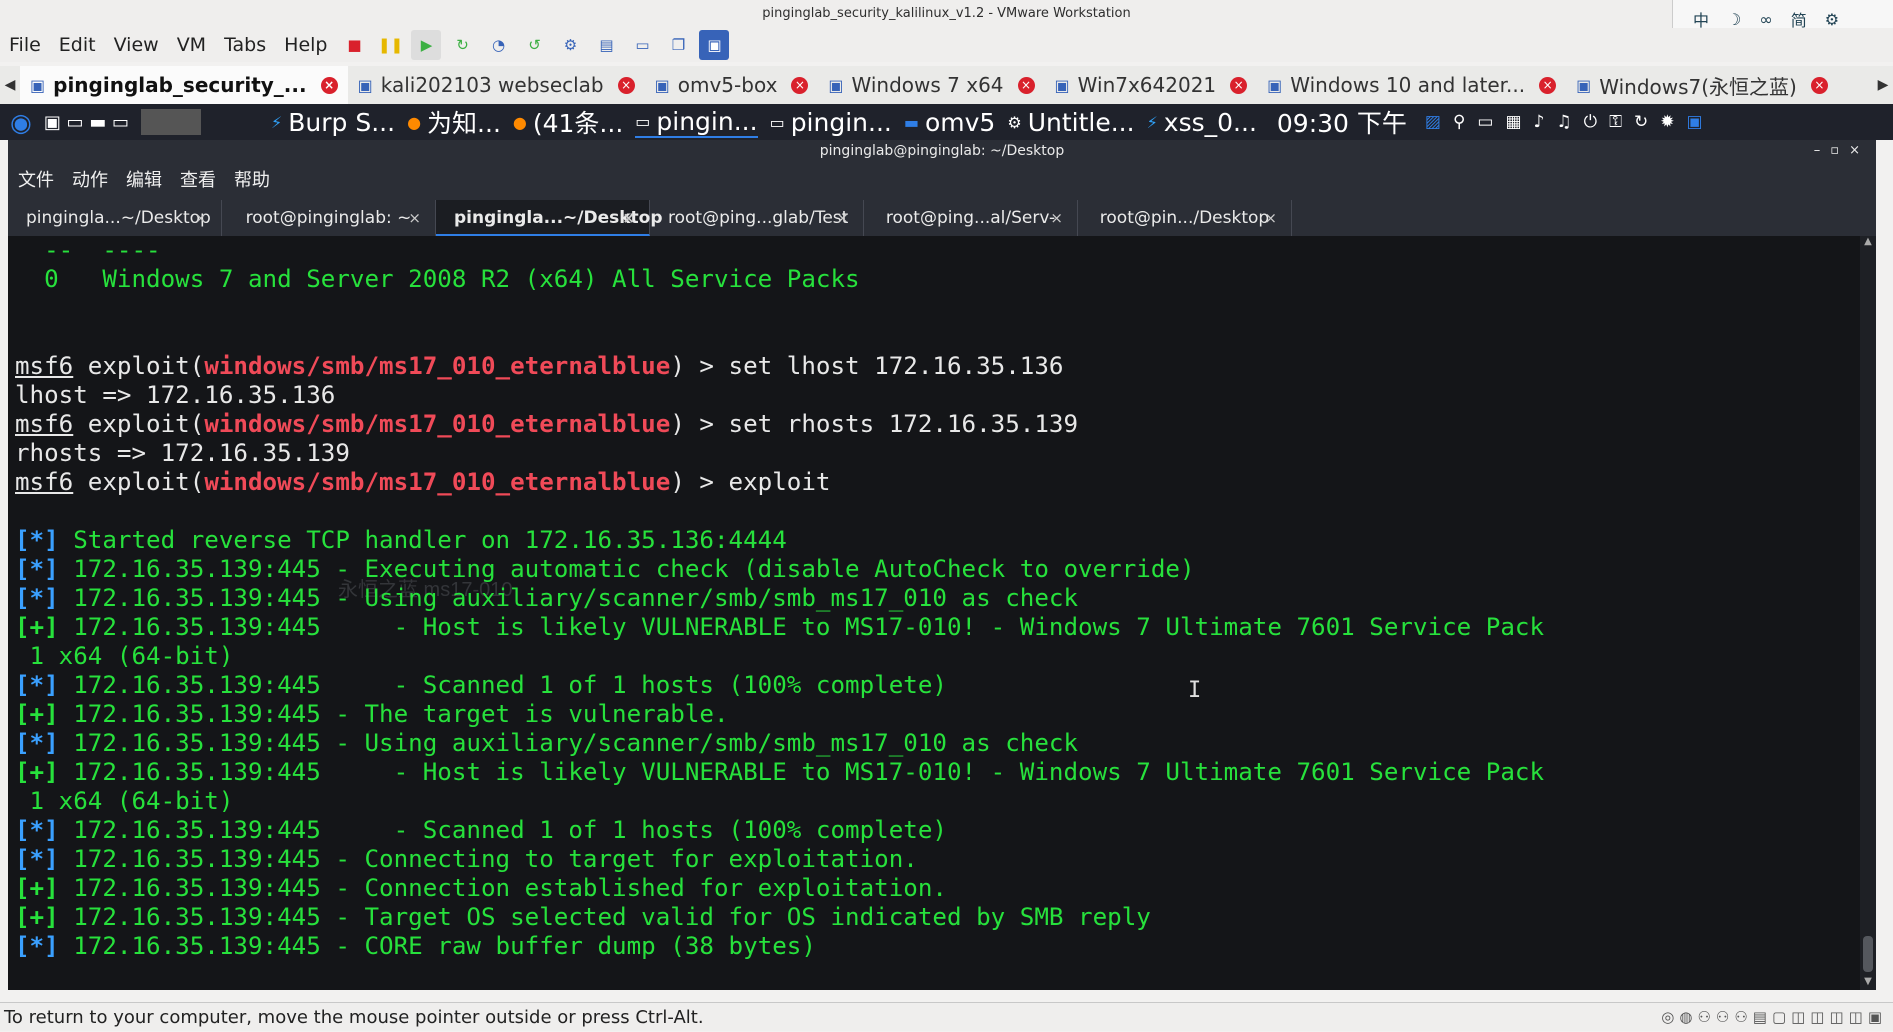 This screenshot has height=1032, width=1893. I want to click on menu-vm: VM, so click(191, 45).